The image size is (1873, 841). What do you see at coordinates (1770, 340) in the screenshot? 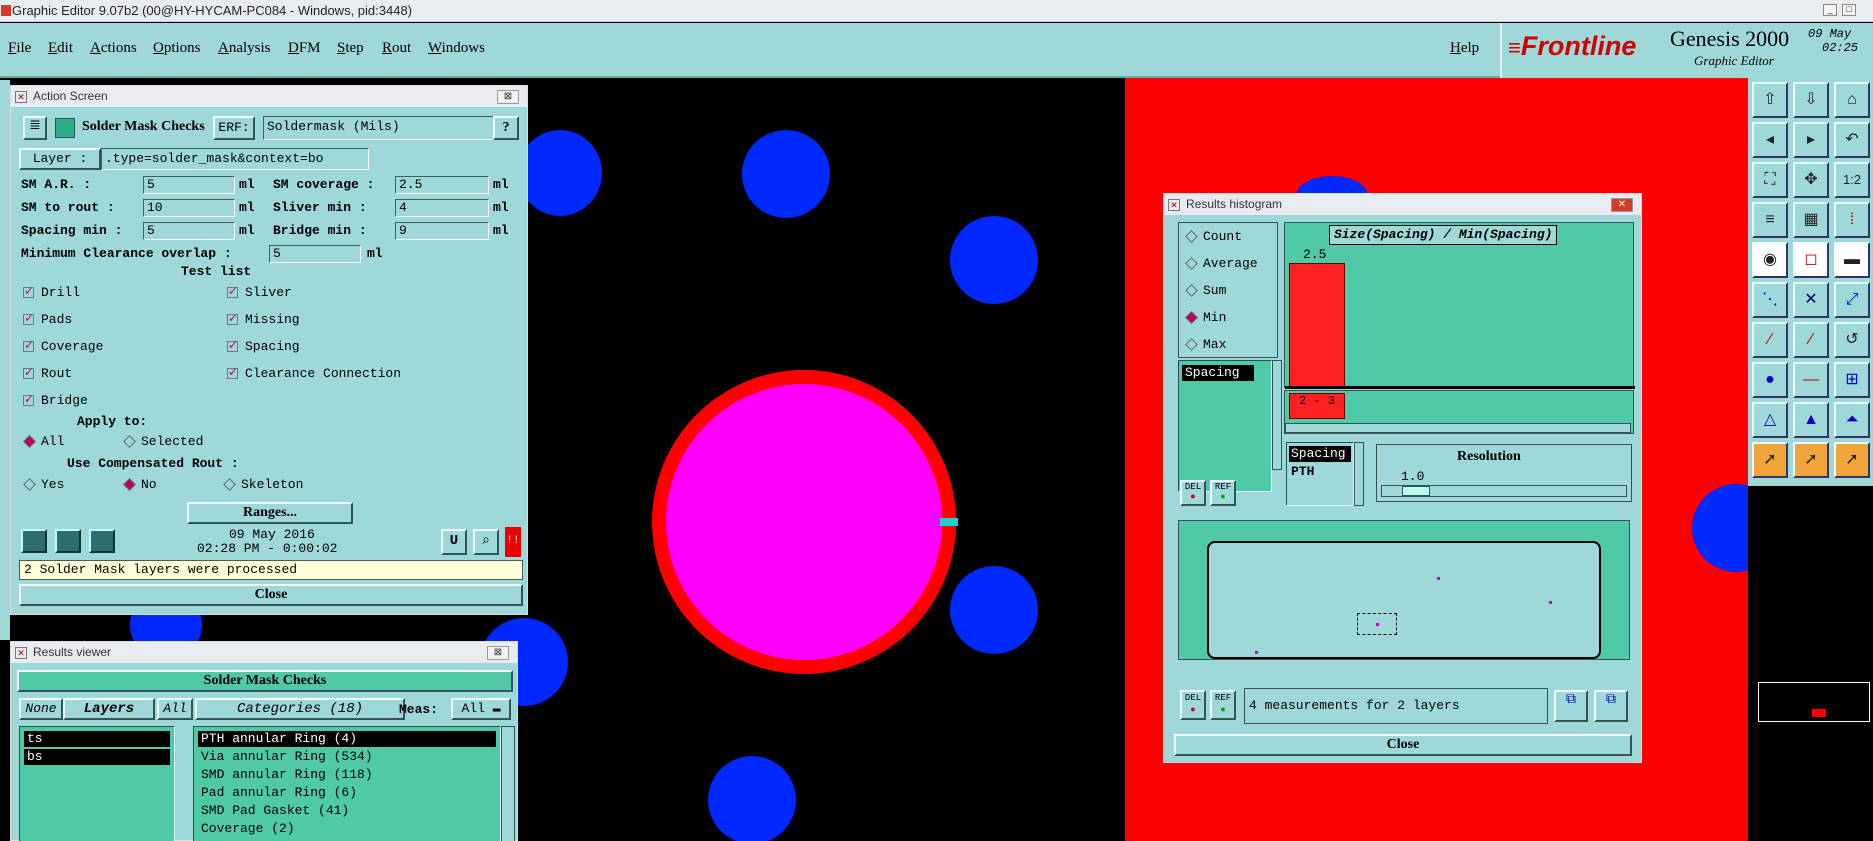
I see `line-icon: ∕` at bounding box center [1770, 340].